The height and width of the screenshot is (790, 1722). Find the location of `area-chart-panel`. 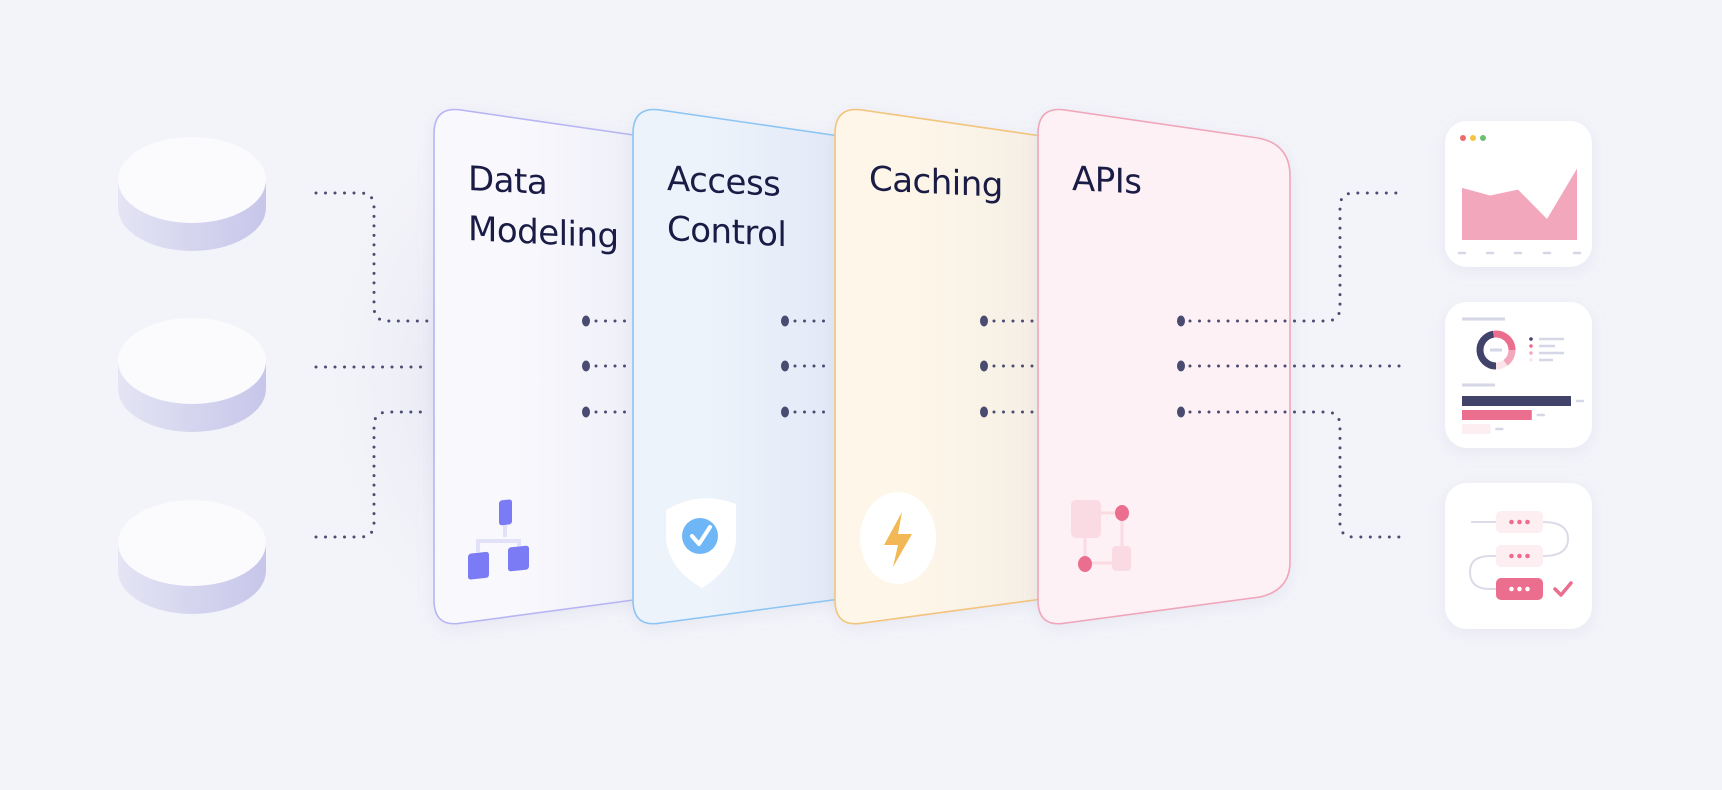

area-chart-panel is located at coordinates (1518, 194).